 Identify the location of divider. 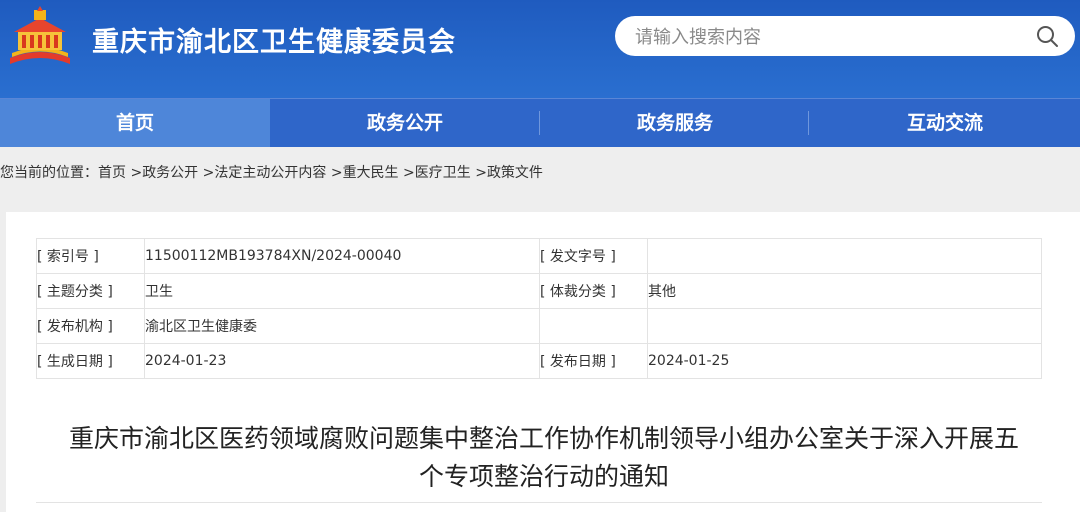
(539, 502).